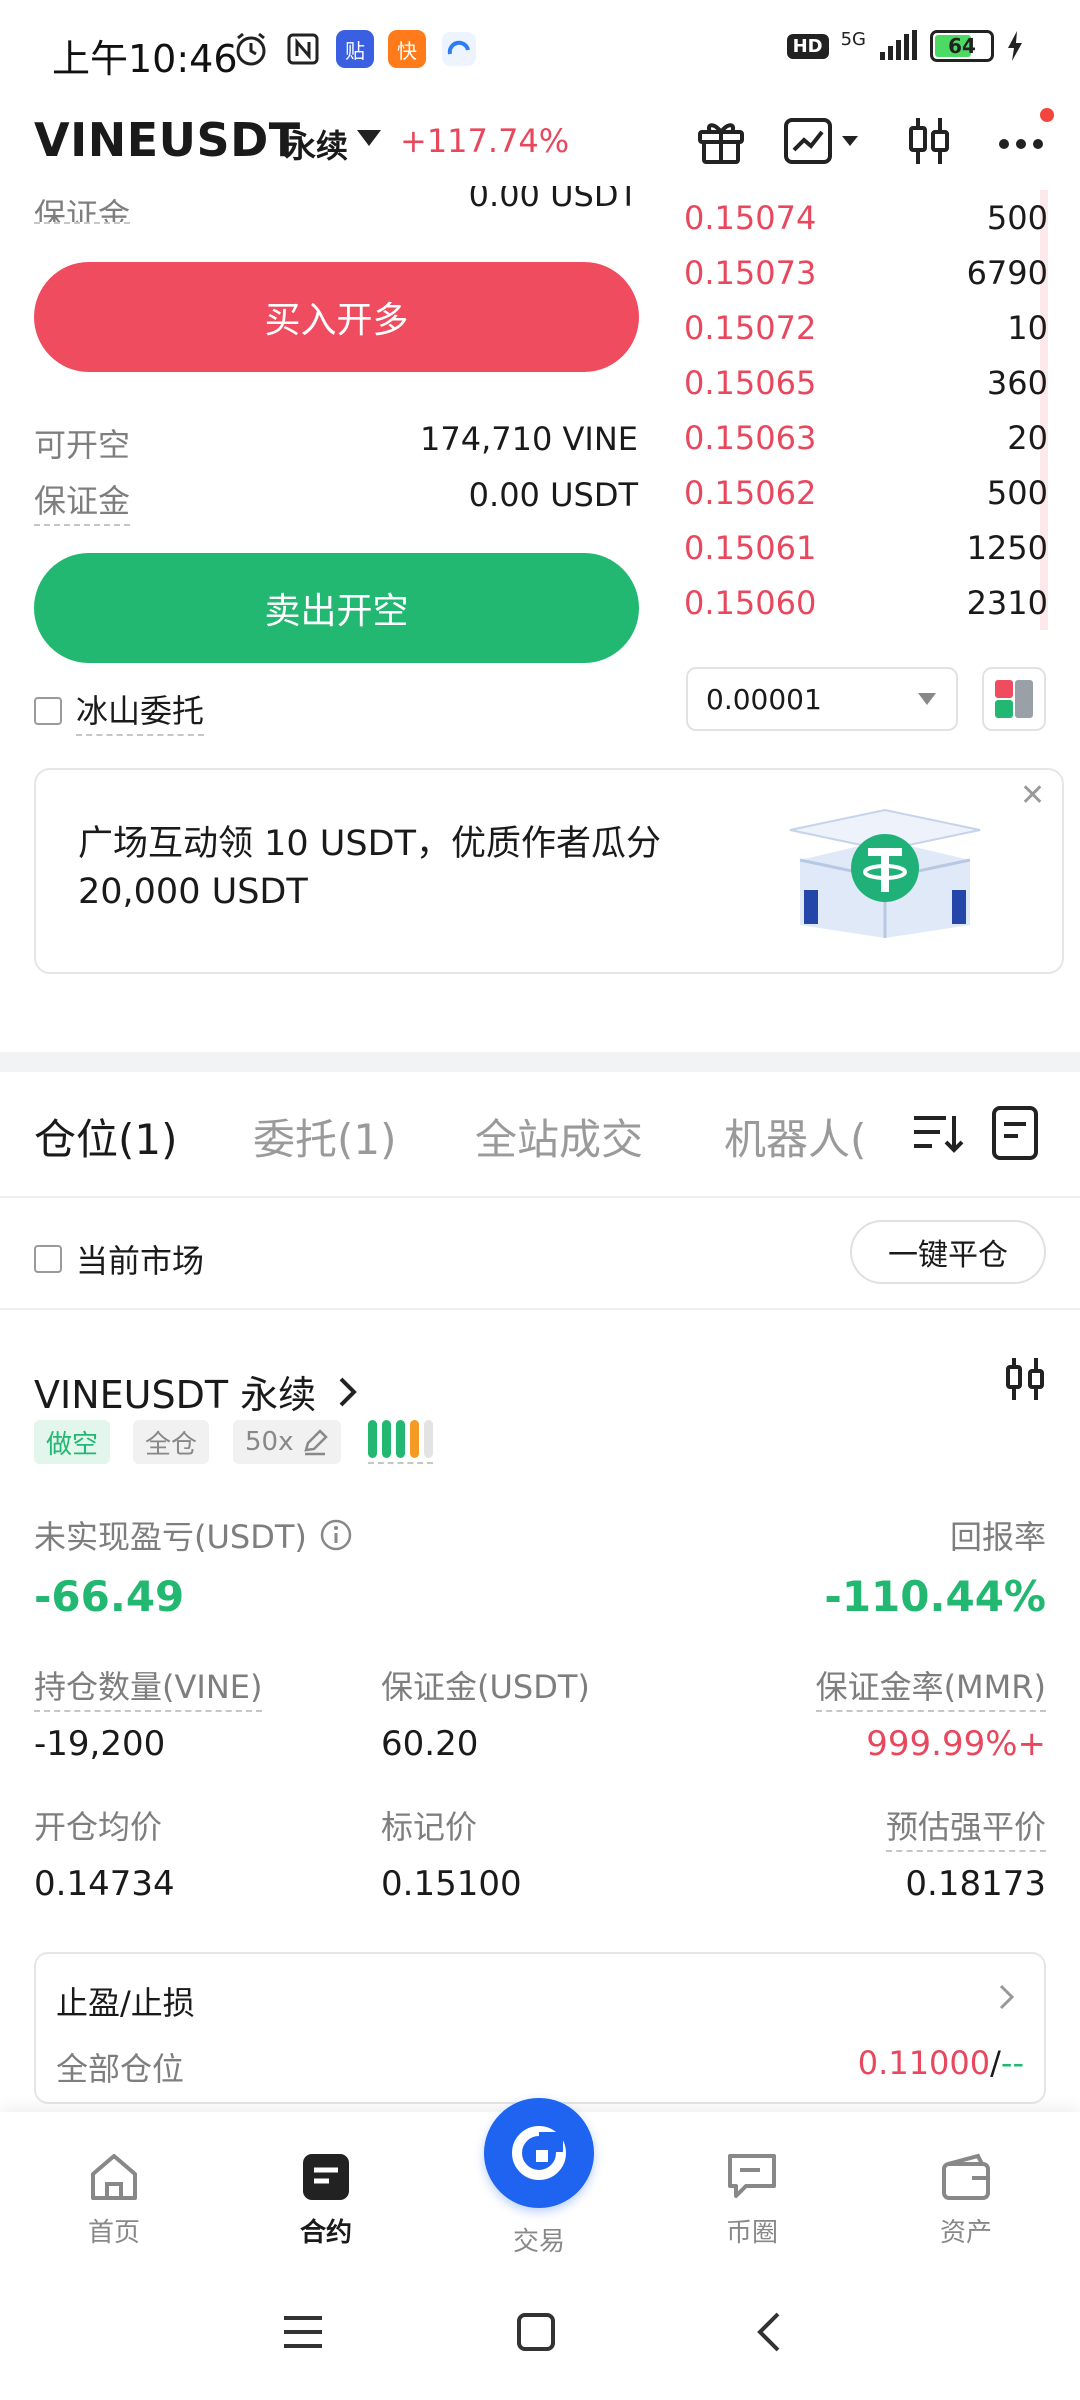  I want to click on position-margin-value: 60.20, so click(430, 1744).